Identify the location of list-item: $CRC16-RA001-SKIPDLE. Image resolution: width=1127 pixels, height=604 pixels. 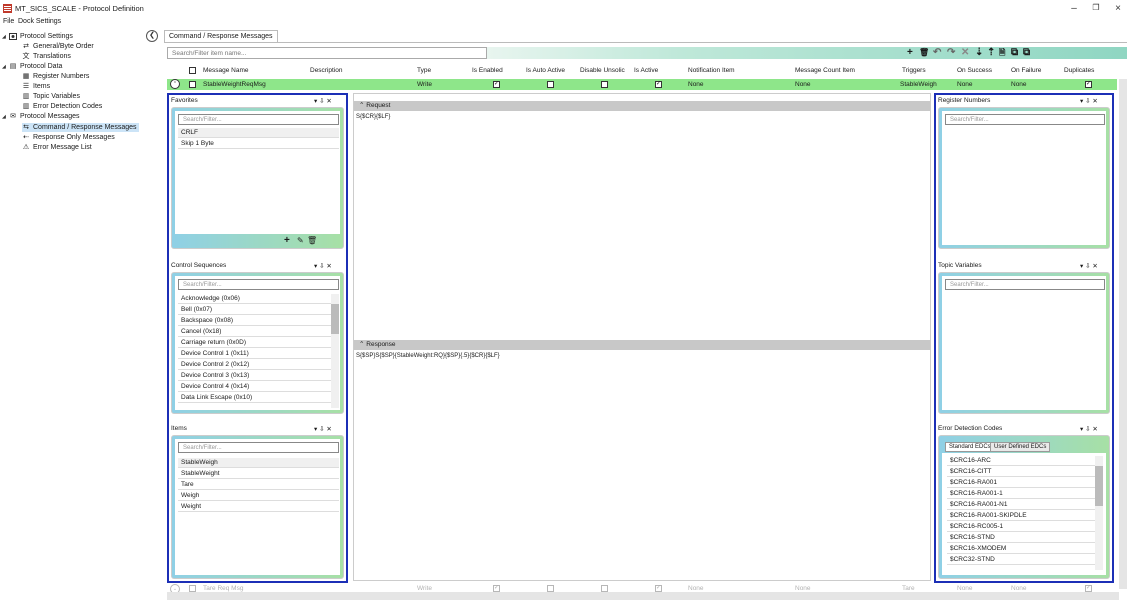
(1021, 516).